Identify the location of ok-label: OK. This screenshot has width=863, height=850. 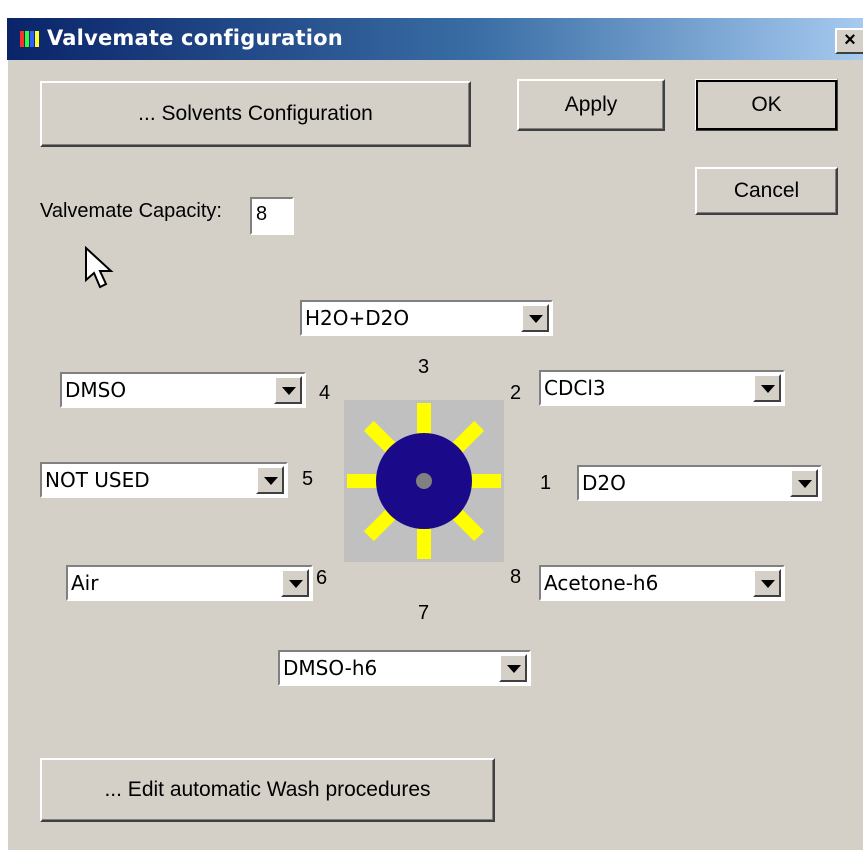
(766, 104).